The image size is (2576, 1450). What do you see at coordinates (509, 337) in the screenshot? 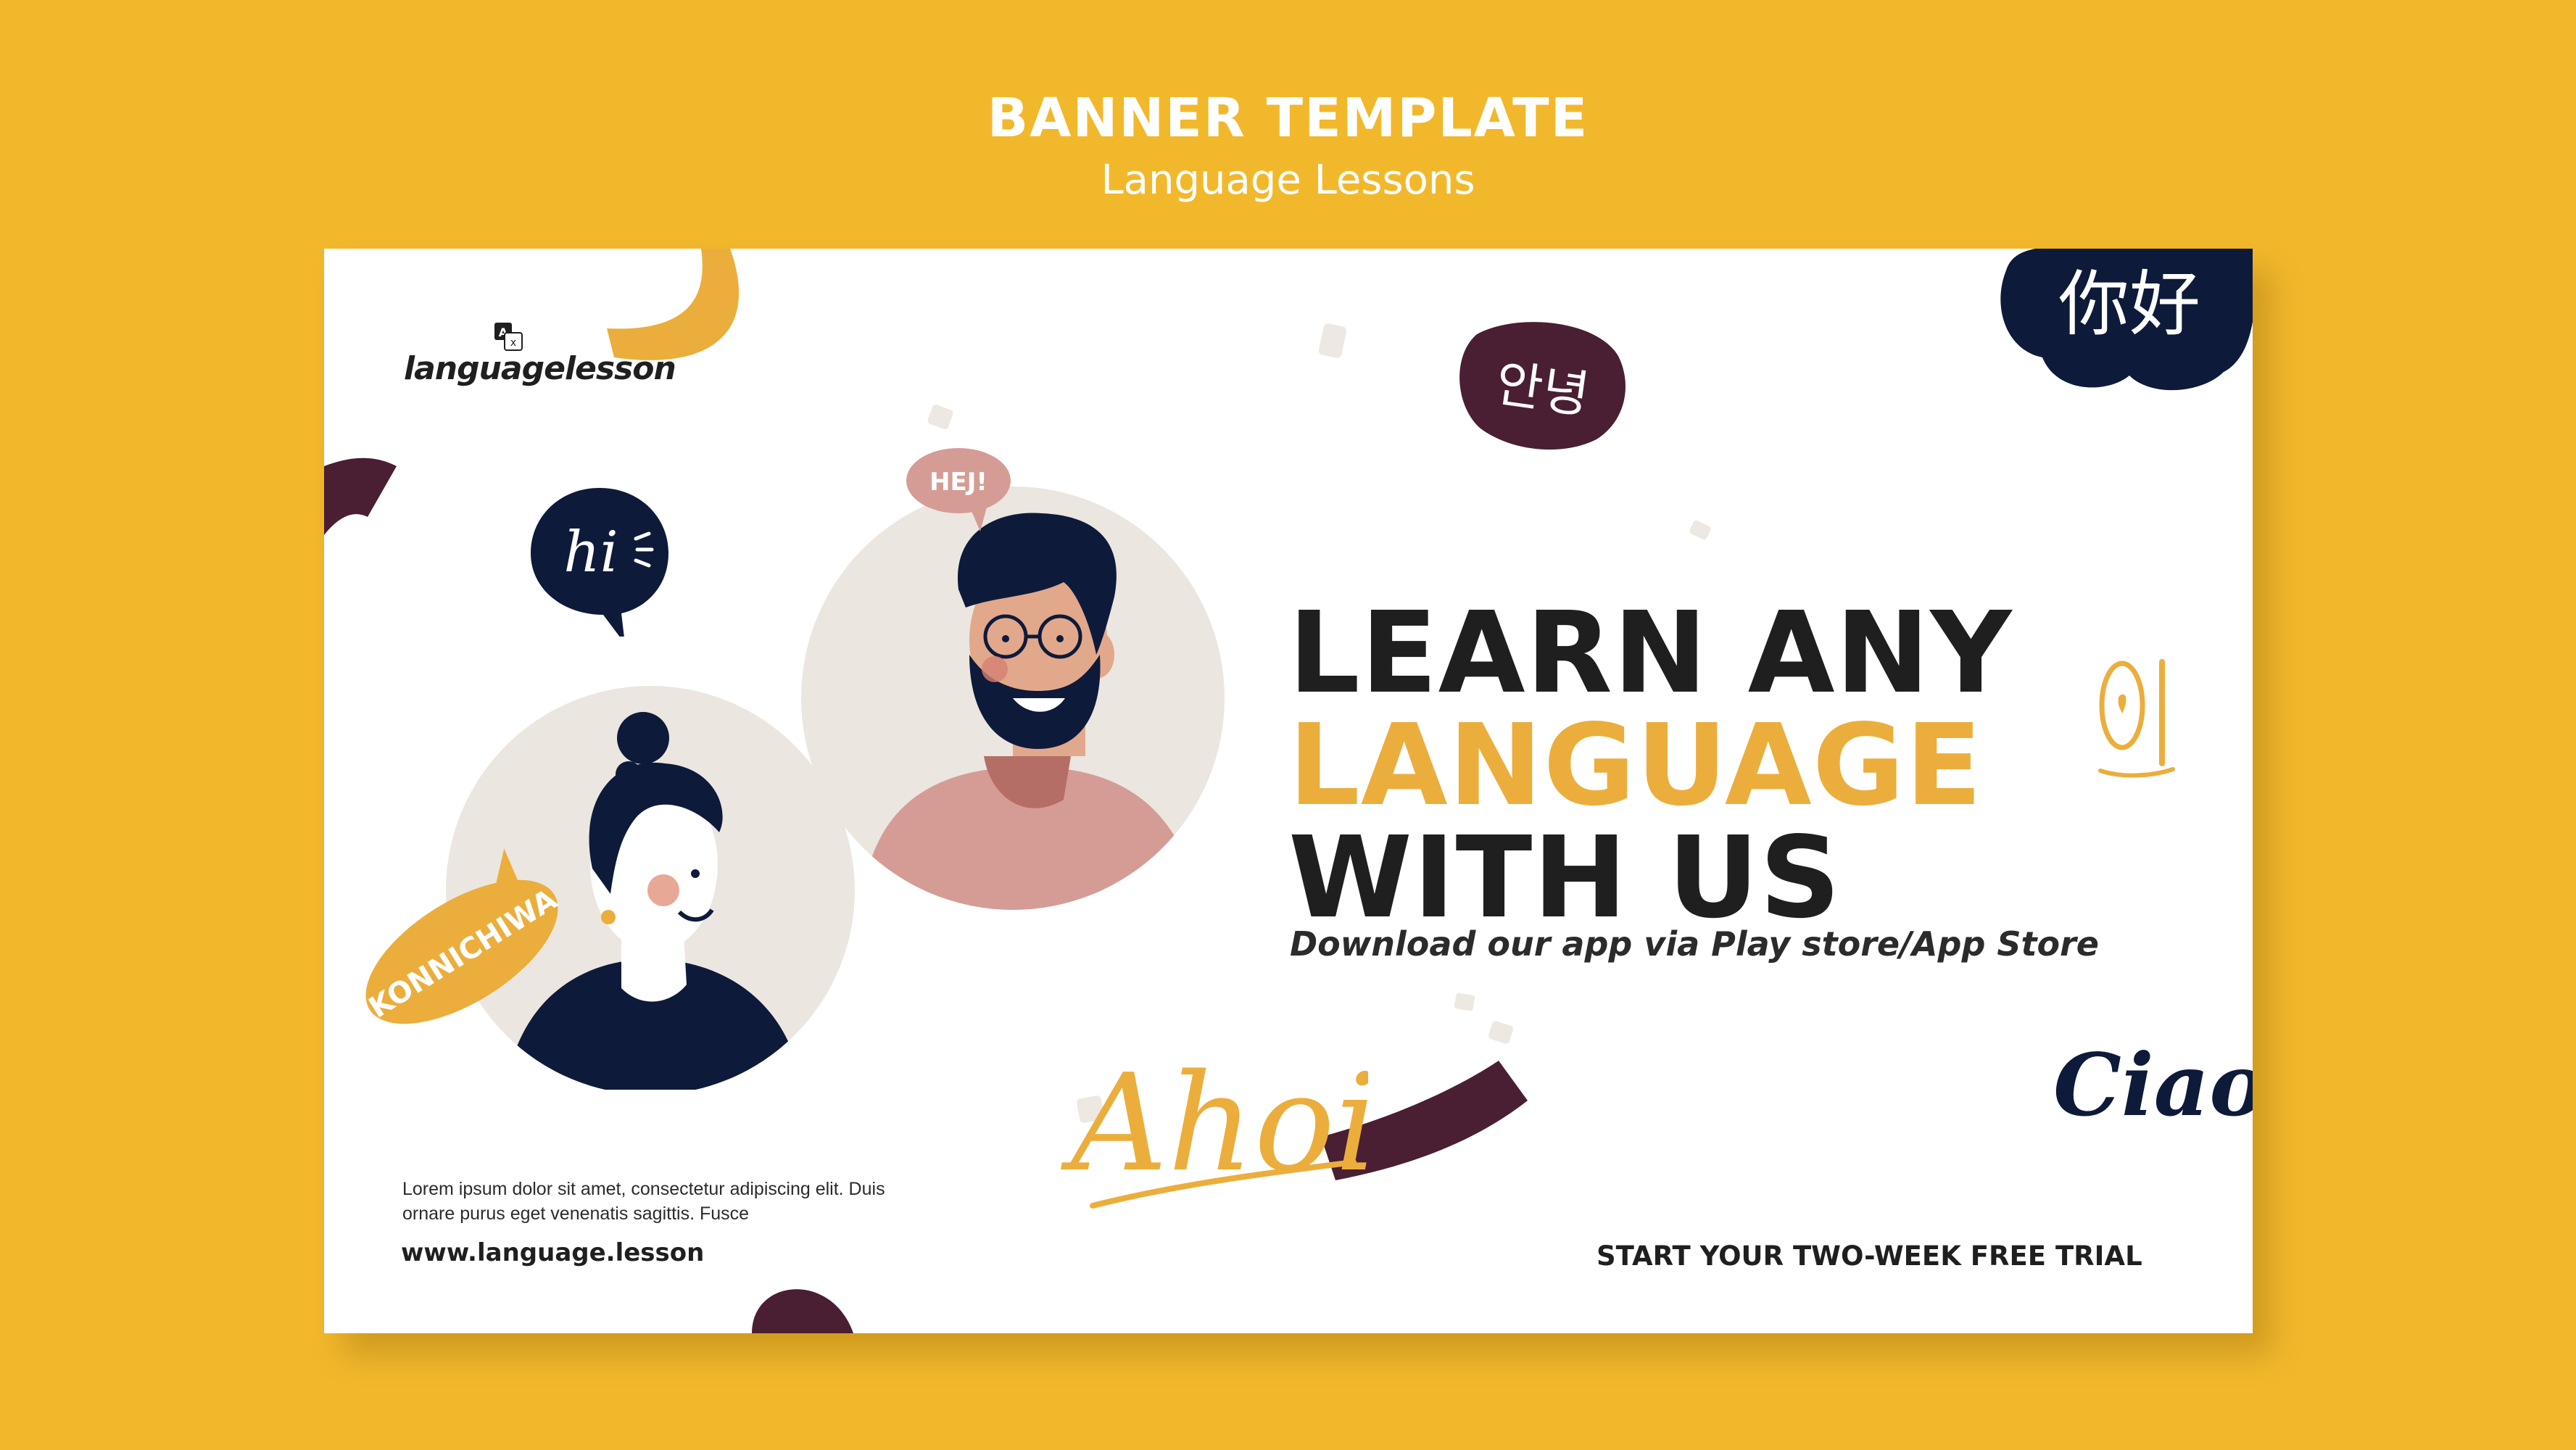
I see `translate-icon: A x` at bounding box center [509, 337].